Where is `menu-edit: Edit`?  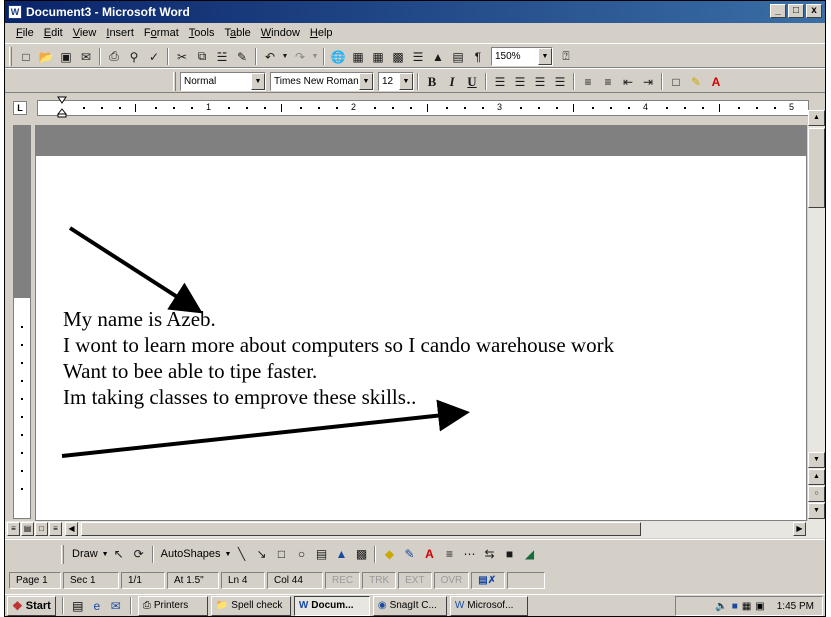 menu-edit: Edit is located at coordinates (53, 33).